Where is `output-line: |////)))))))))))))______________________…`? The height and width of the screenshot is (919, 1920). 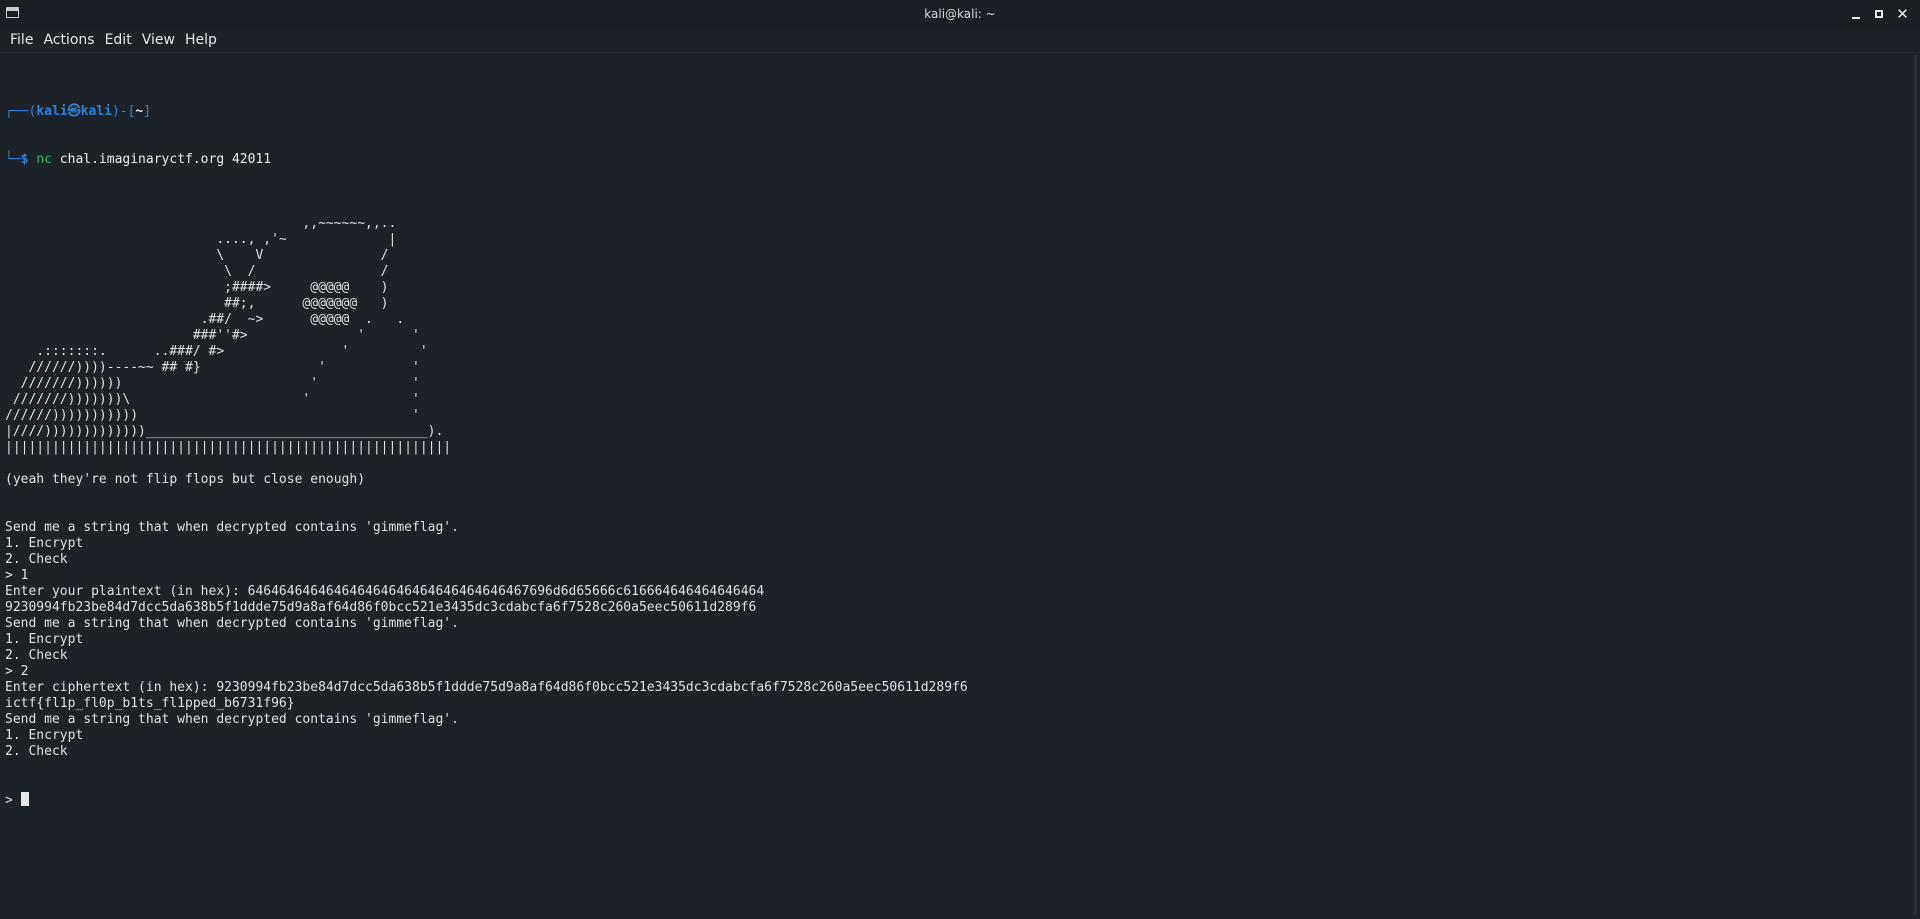 output-line: |////)))))))))))))______________________… is located at coordinates (224, 431).